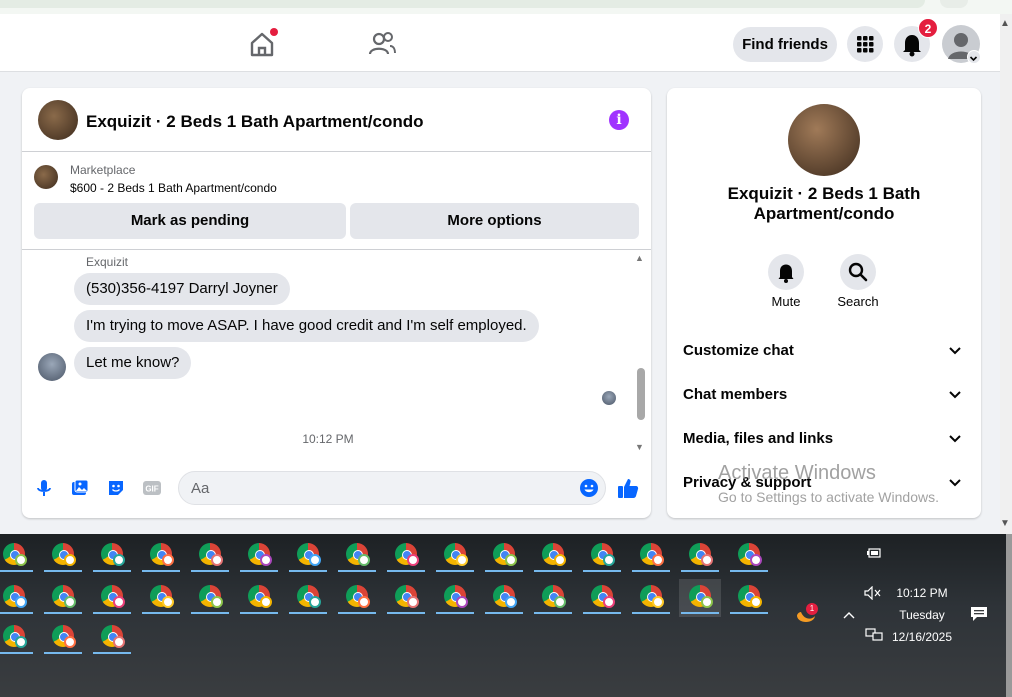  Describe the element at coordinates (865, 44) in the screenshot. I see `menu-grid-button` at that location.